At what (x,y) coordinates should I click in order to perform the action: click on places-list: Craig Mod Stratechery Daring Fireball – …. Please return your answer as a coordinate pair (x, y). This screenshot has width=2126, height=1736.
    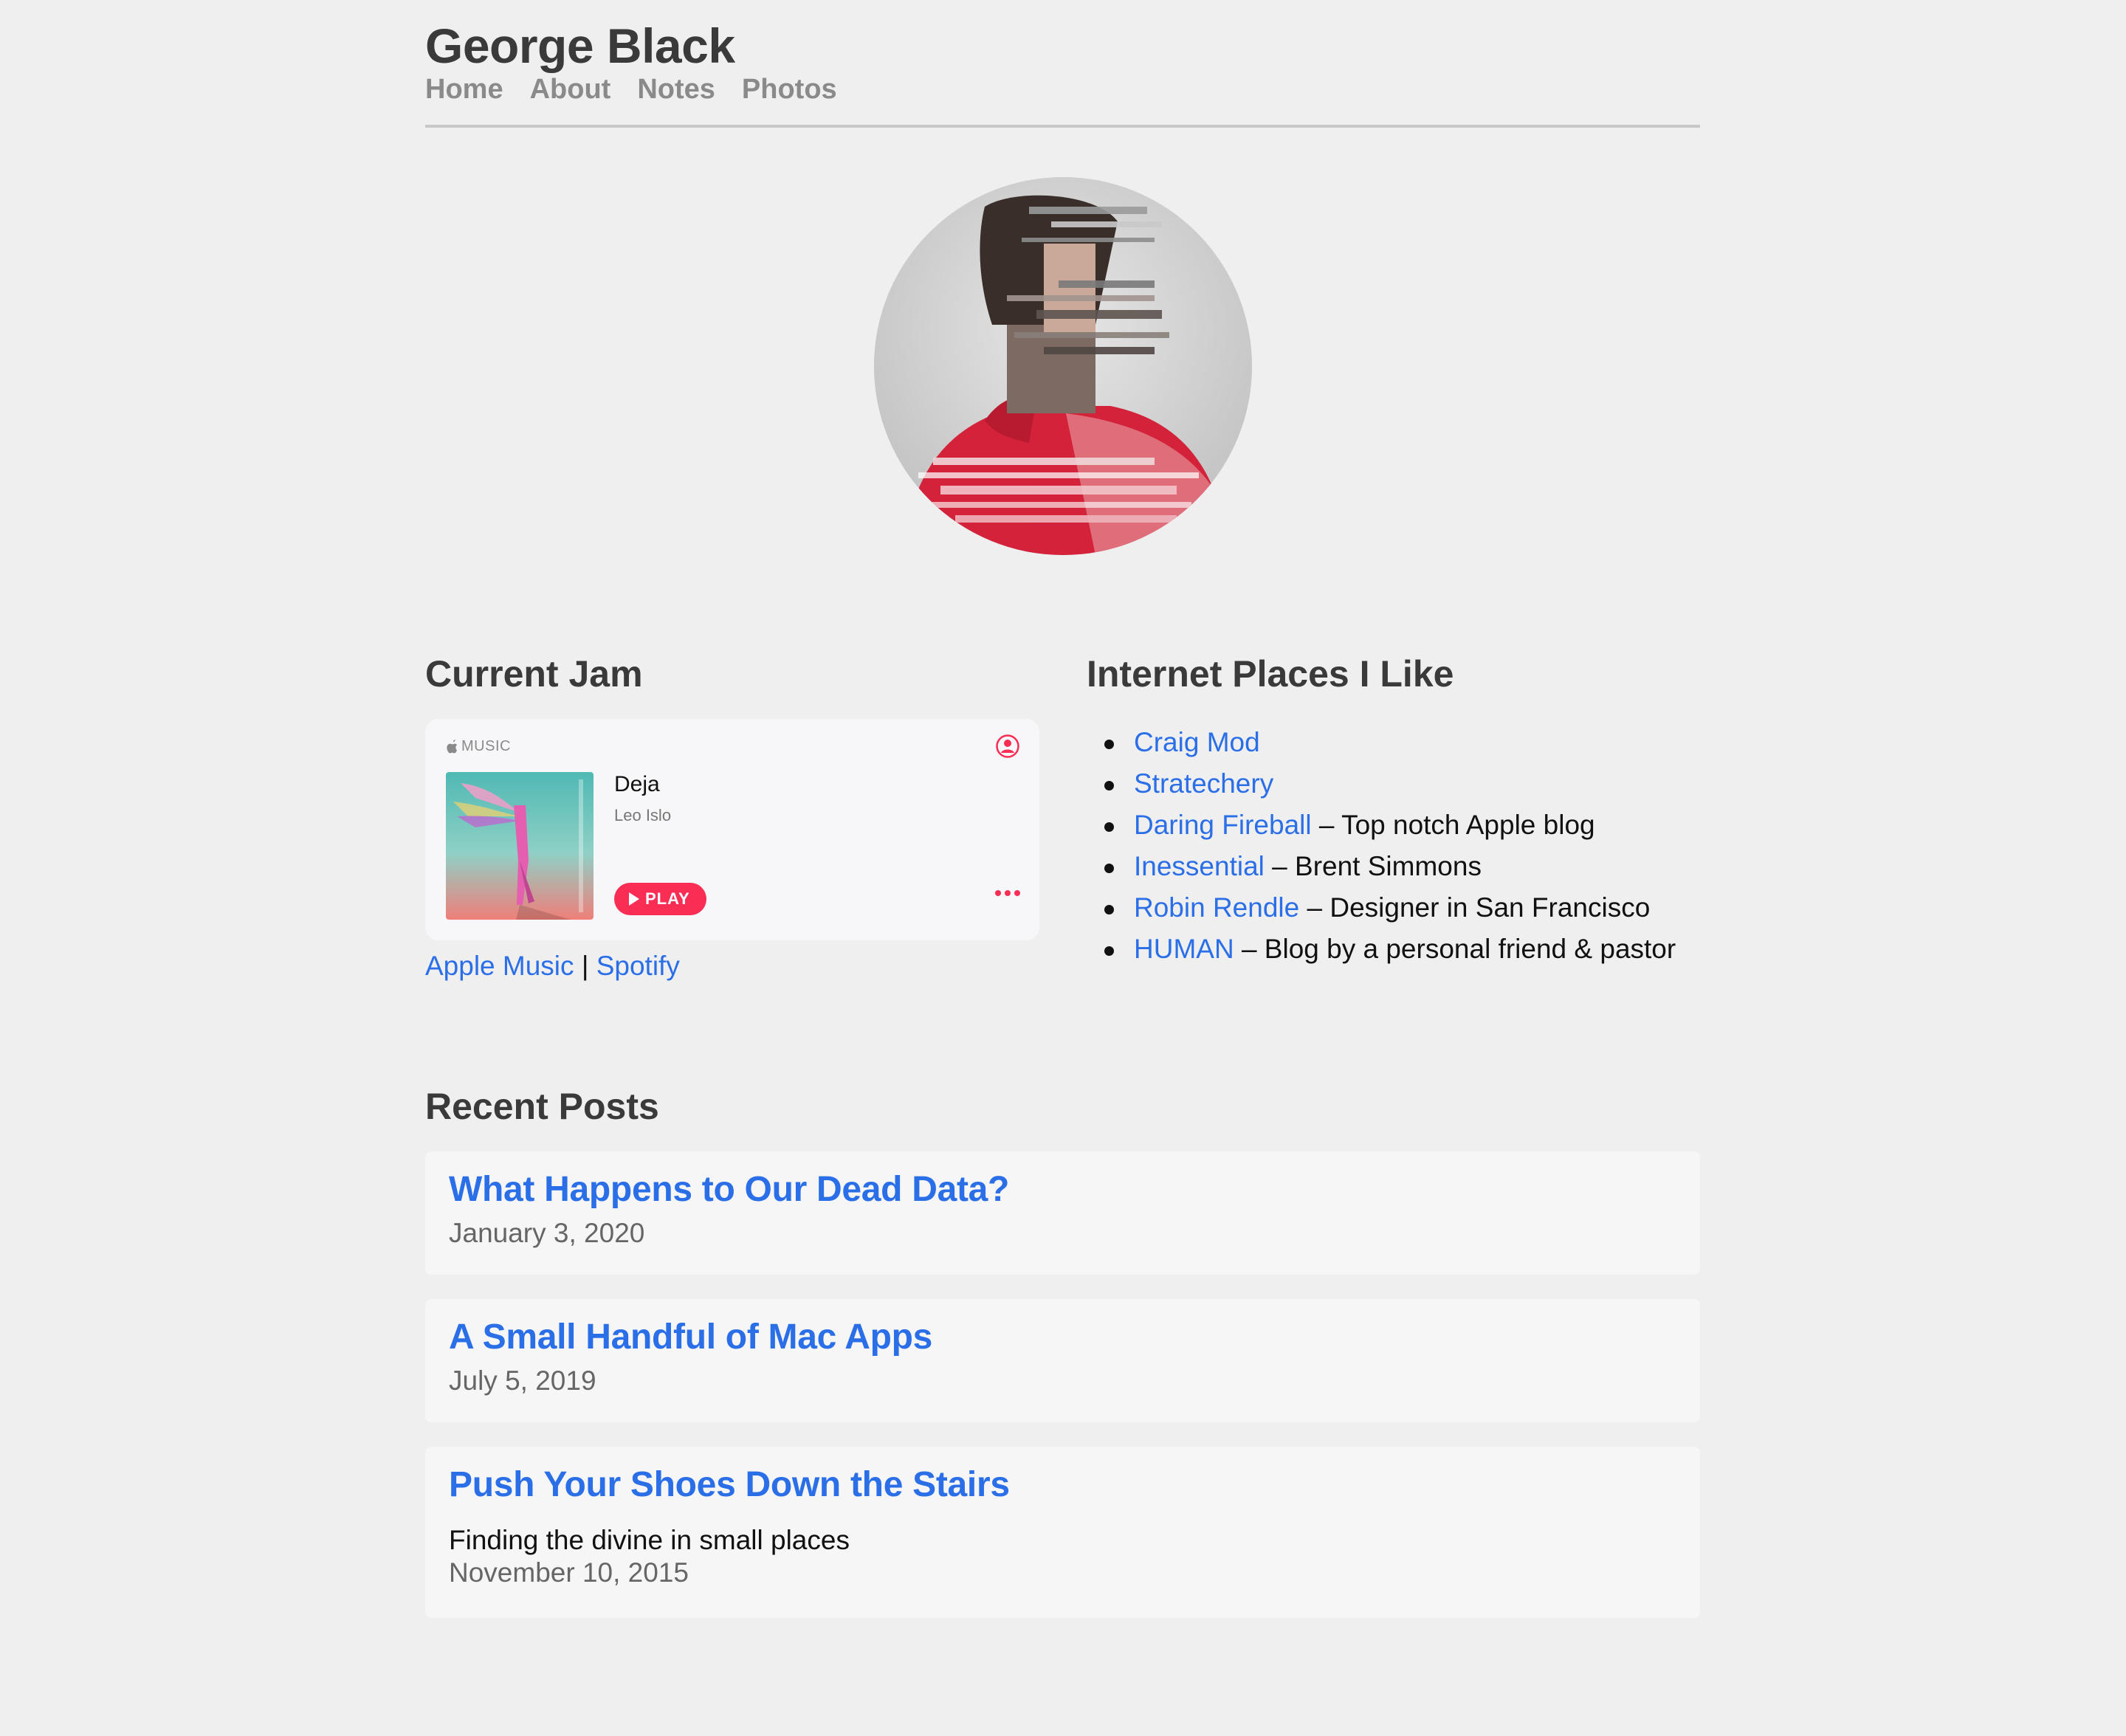
    Looking at the image, I should click on (1381, 846).